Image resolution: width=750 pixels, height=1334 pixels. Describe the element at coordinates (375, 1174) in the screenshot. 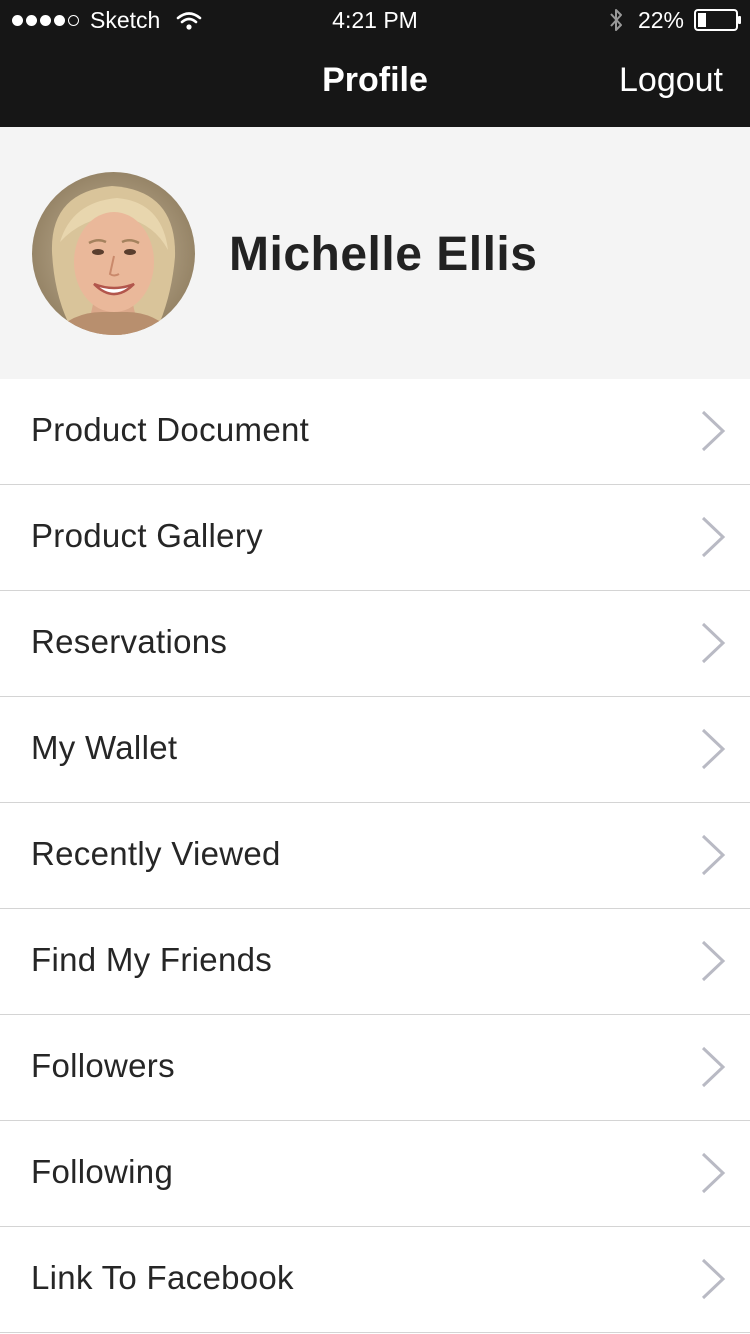

I see `menu-item-following: Following` at that location.